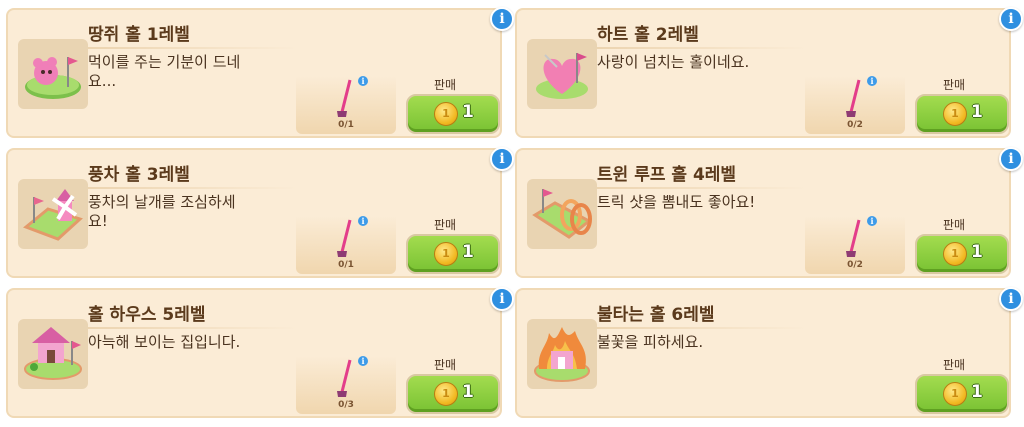 This screenshot has height=427, width=1024. I want to click on burning-hole-icon, so click(562, 354).